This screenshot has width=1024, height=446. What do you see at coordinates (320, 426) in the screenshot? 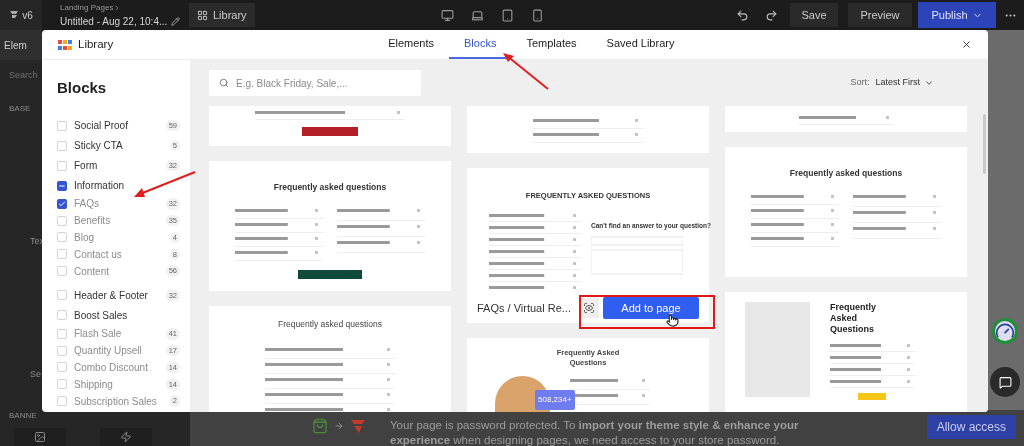
I see `shopping-bag-icon` at bounding box center [320, 426].